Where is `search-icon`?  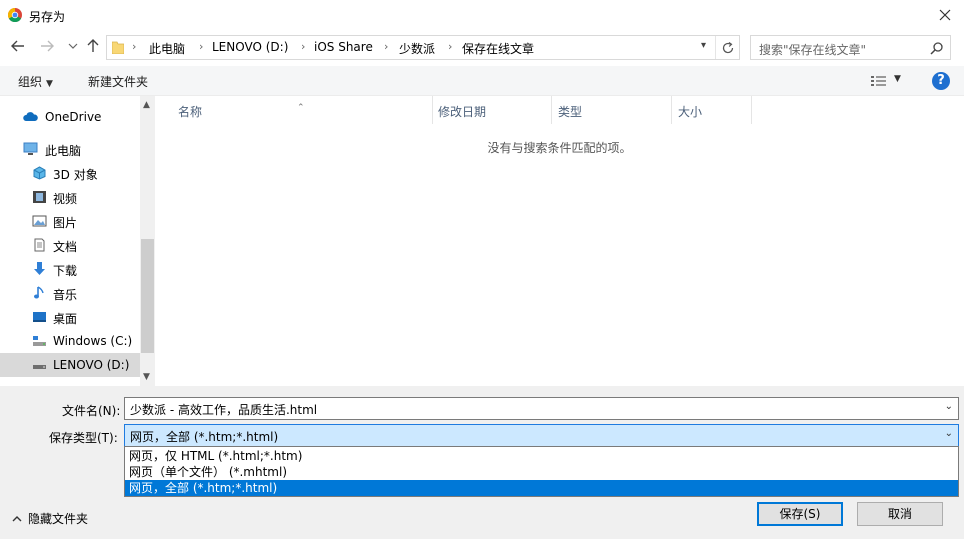
search-icon is located at coordinates (936, 48).